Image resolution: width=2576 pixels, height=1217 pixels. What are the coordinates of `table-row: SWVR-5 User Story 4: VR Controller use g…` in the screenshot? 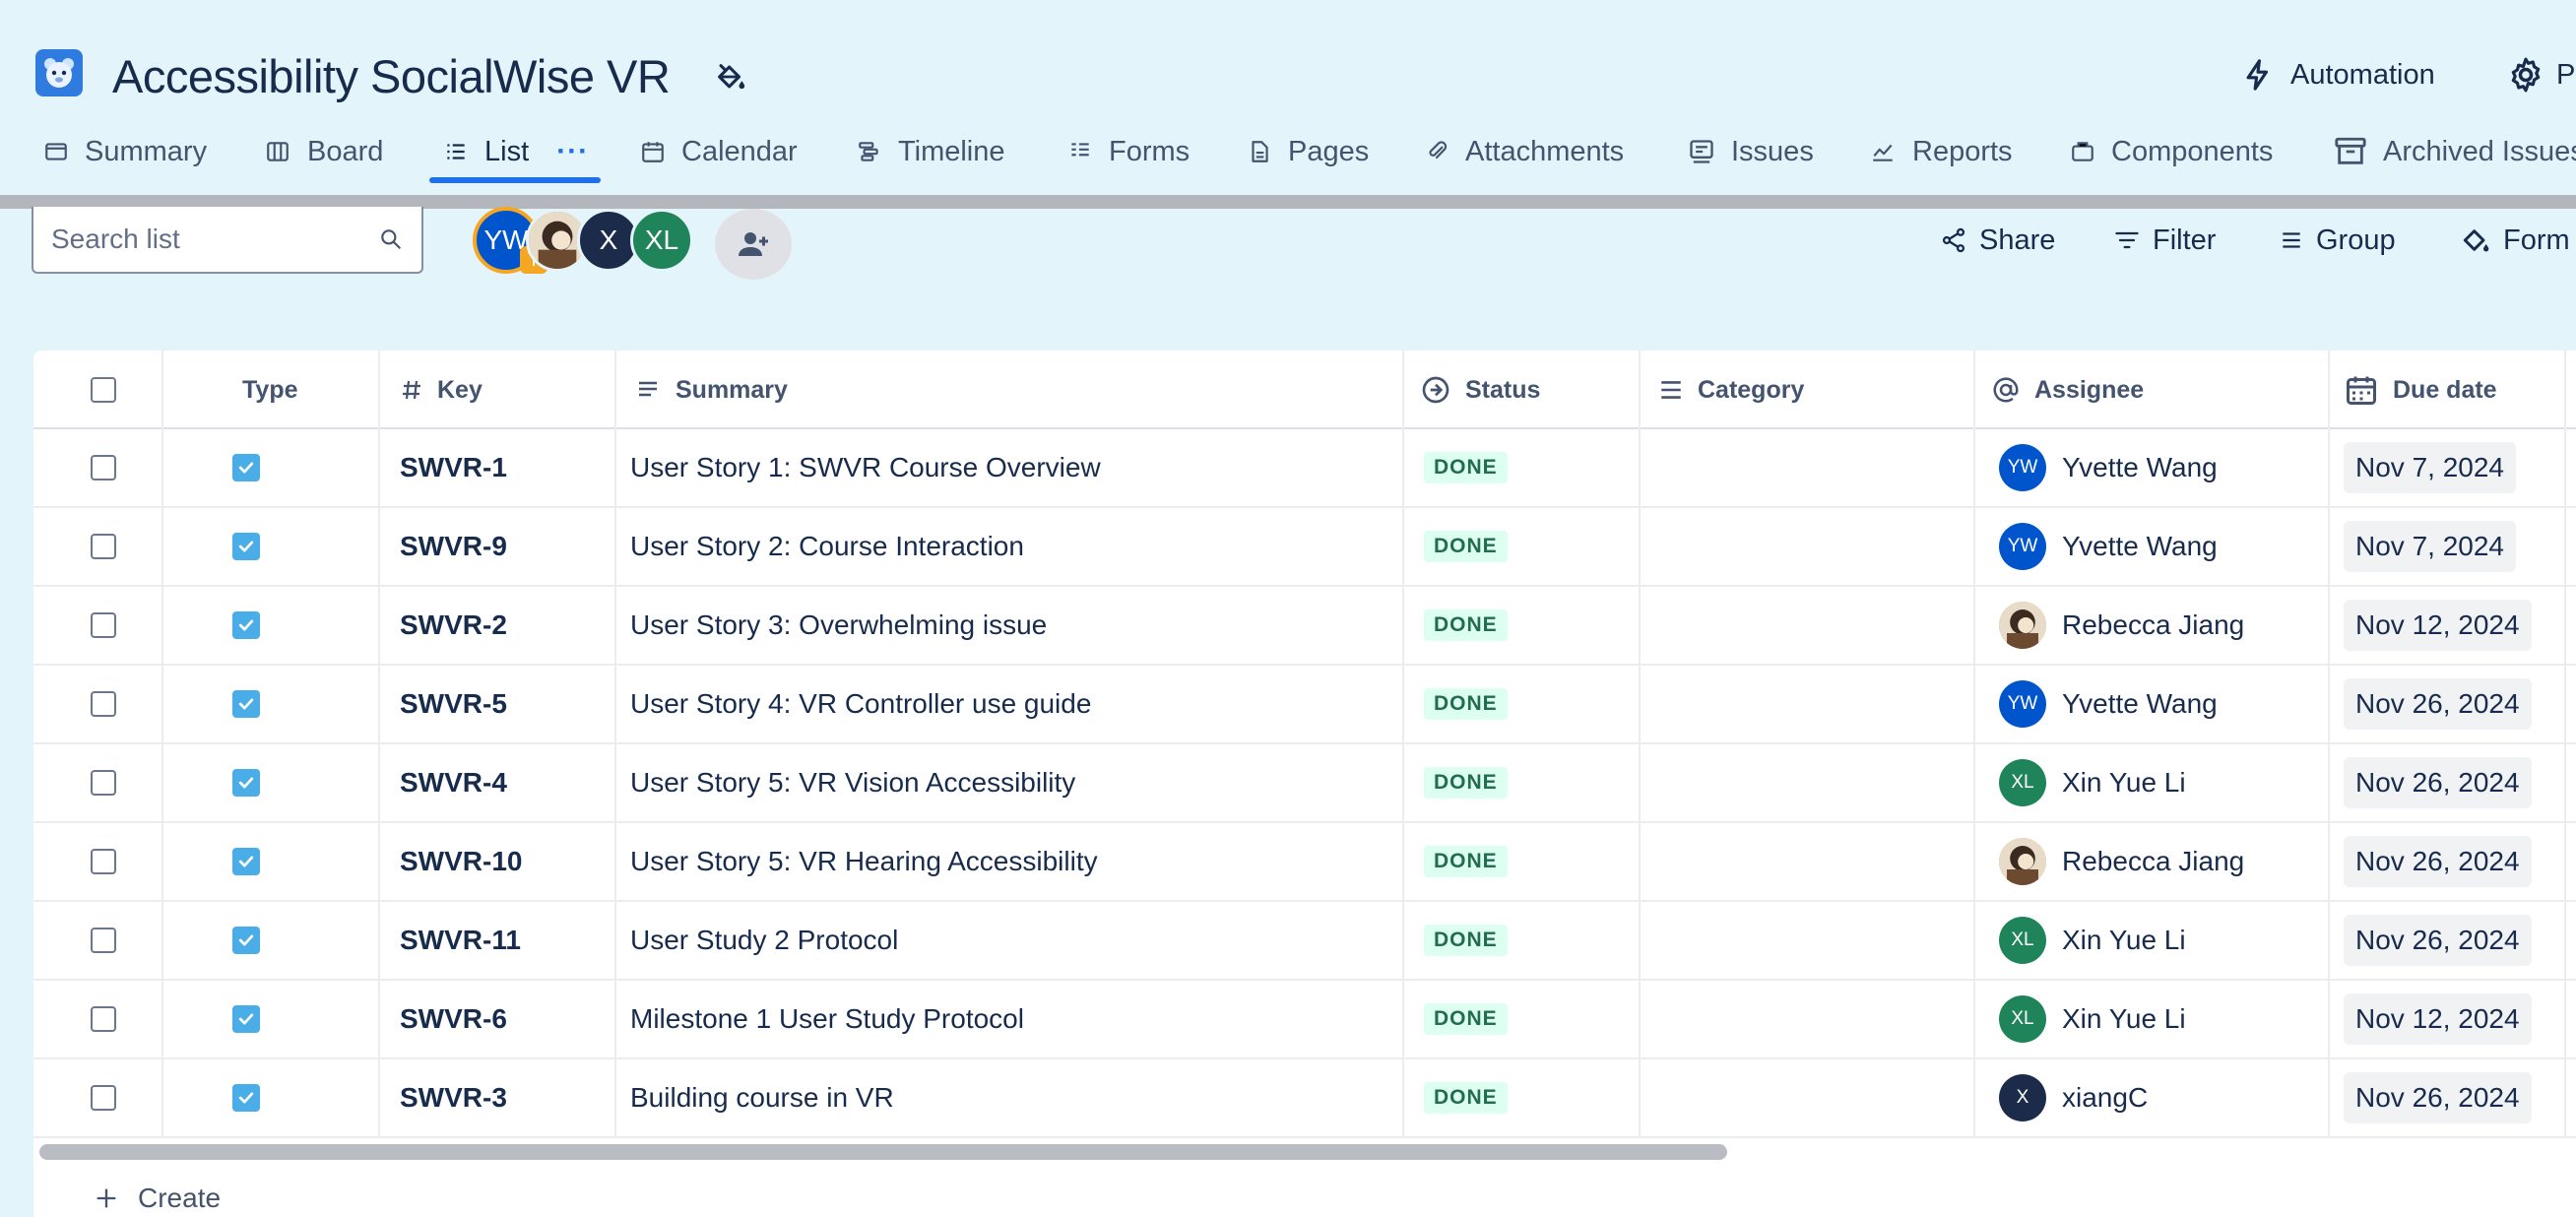 It's located at (1304, 705).